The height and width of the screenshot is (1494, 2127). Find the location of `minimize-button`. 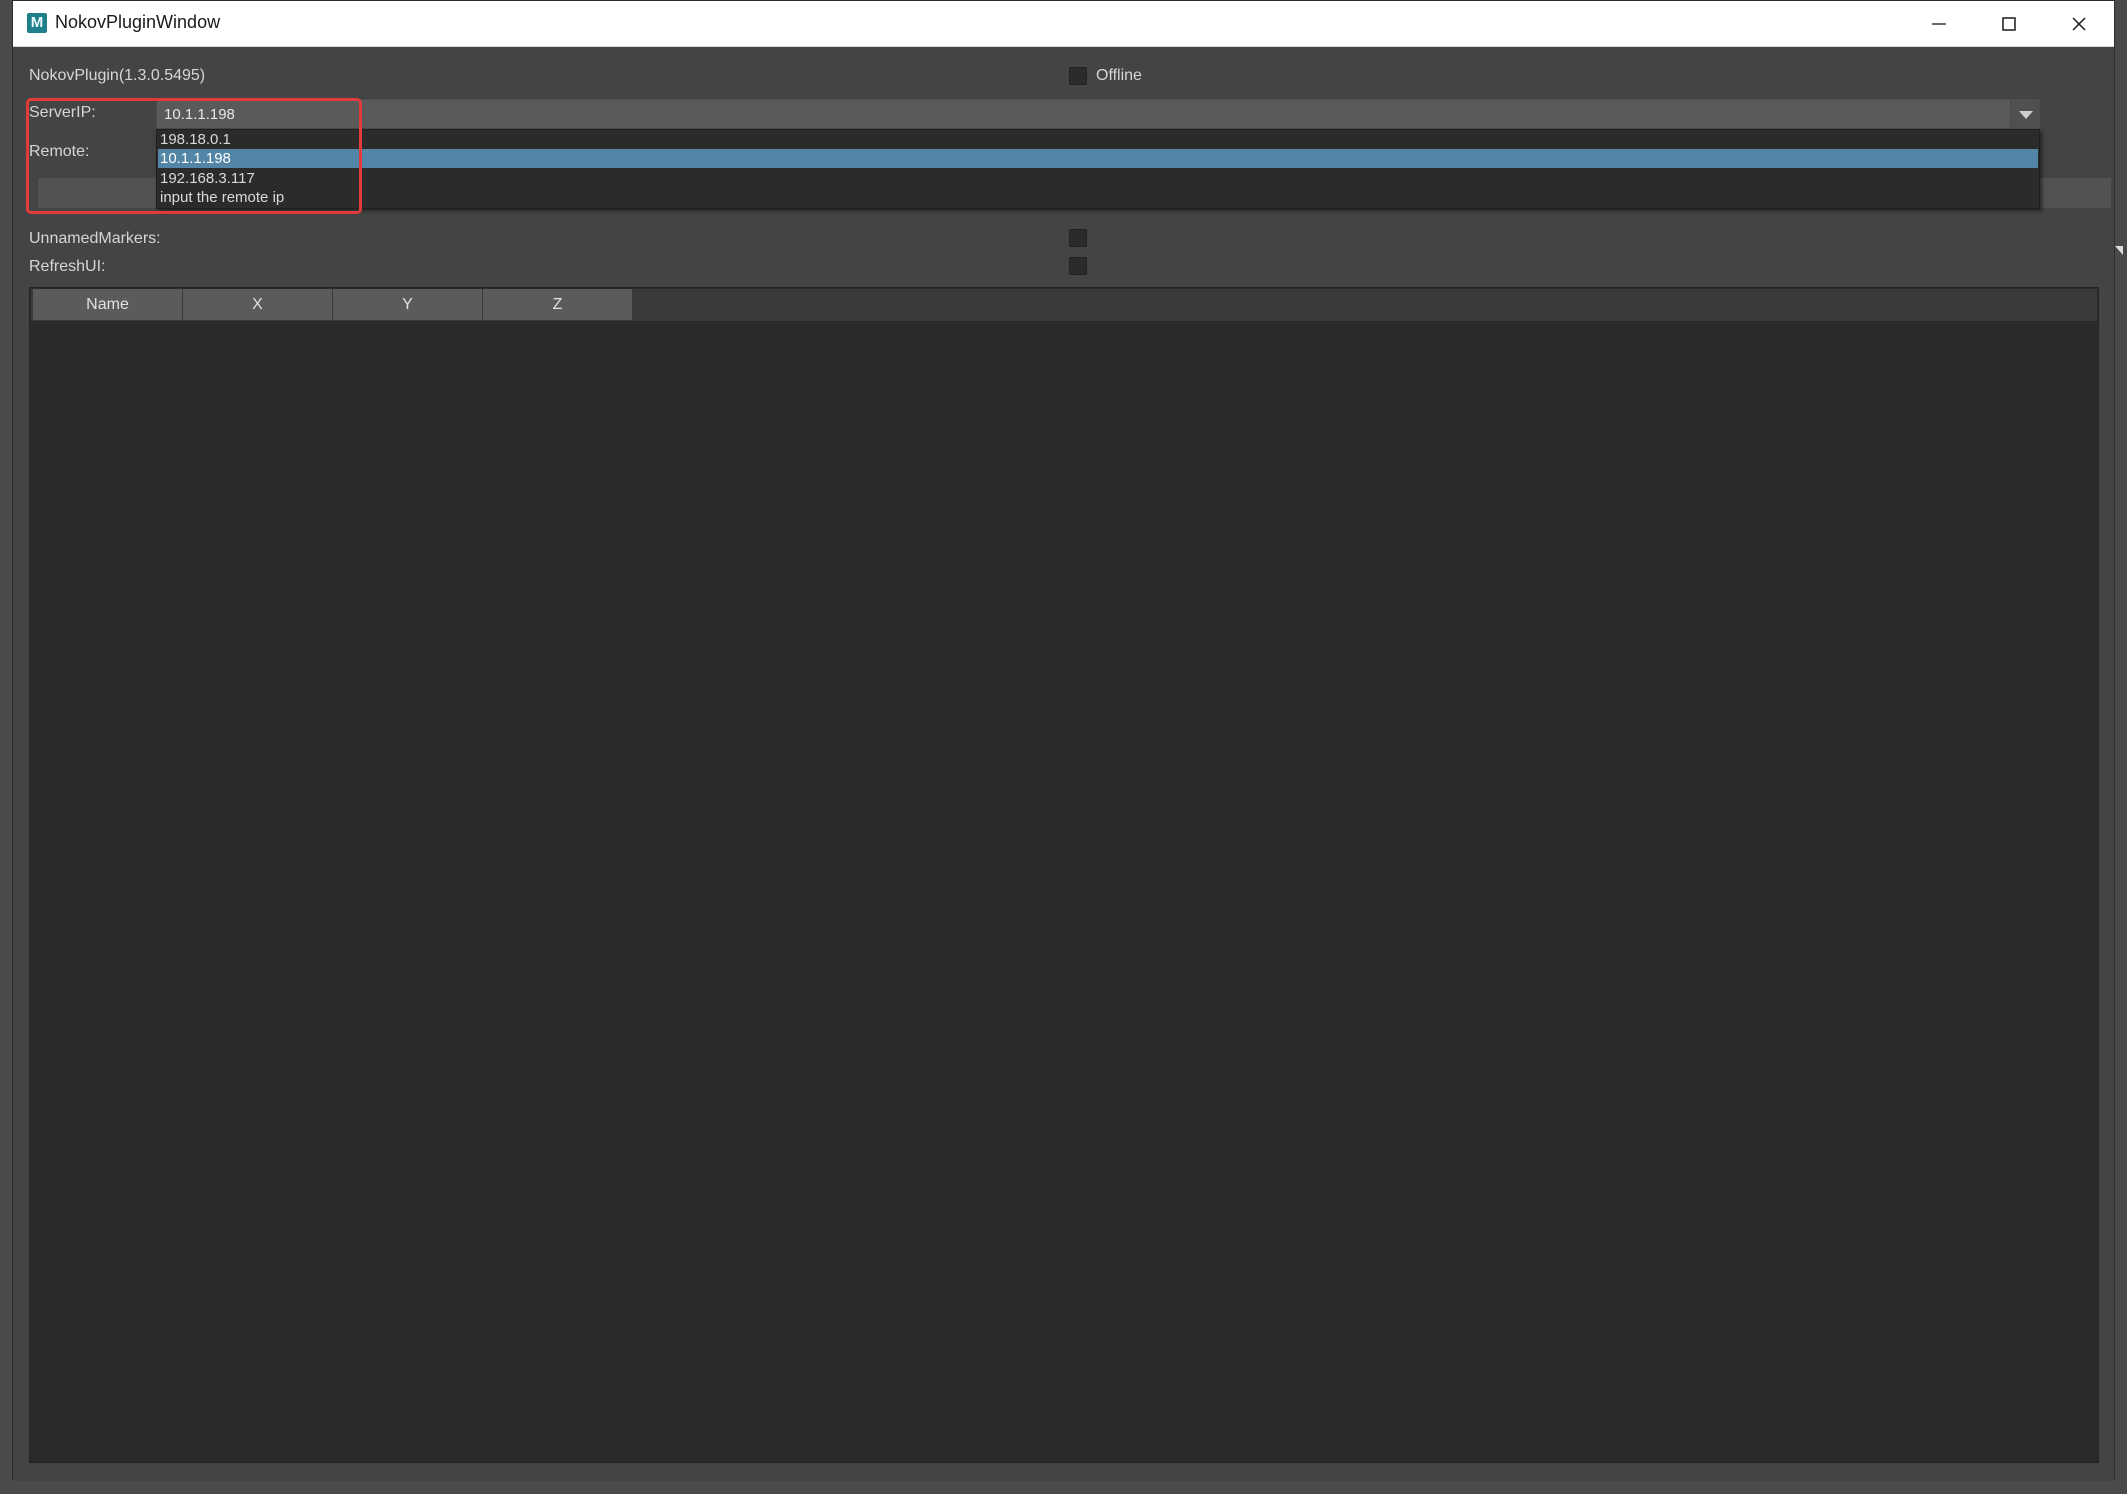

minimize-button is located at coordinates (1939, 24).